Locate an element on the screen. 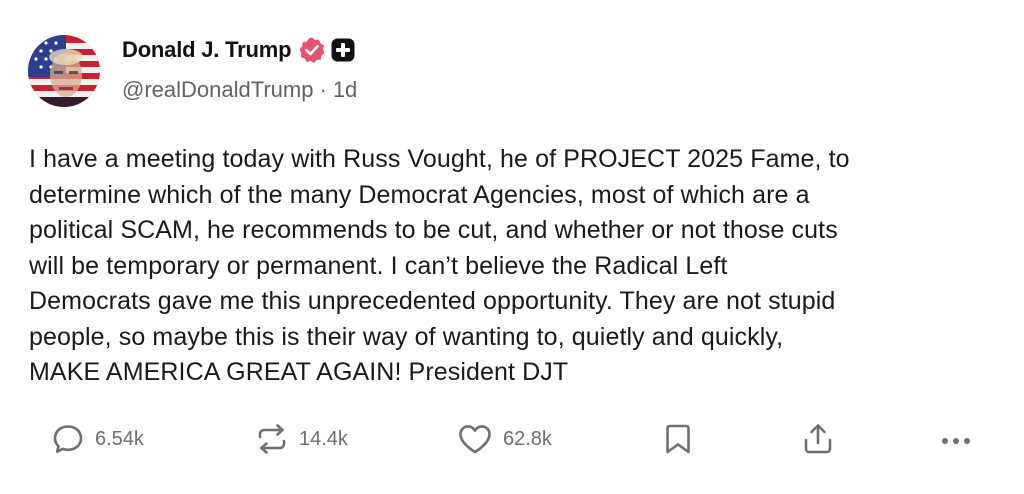  repost-icon is located at coordinates (272, 439).